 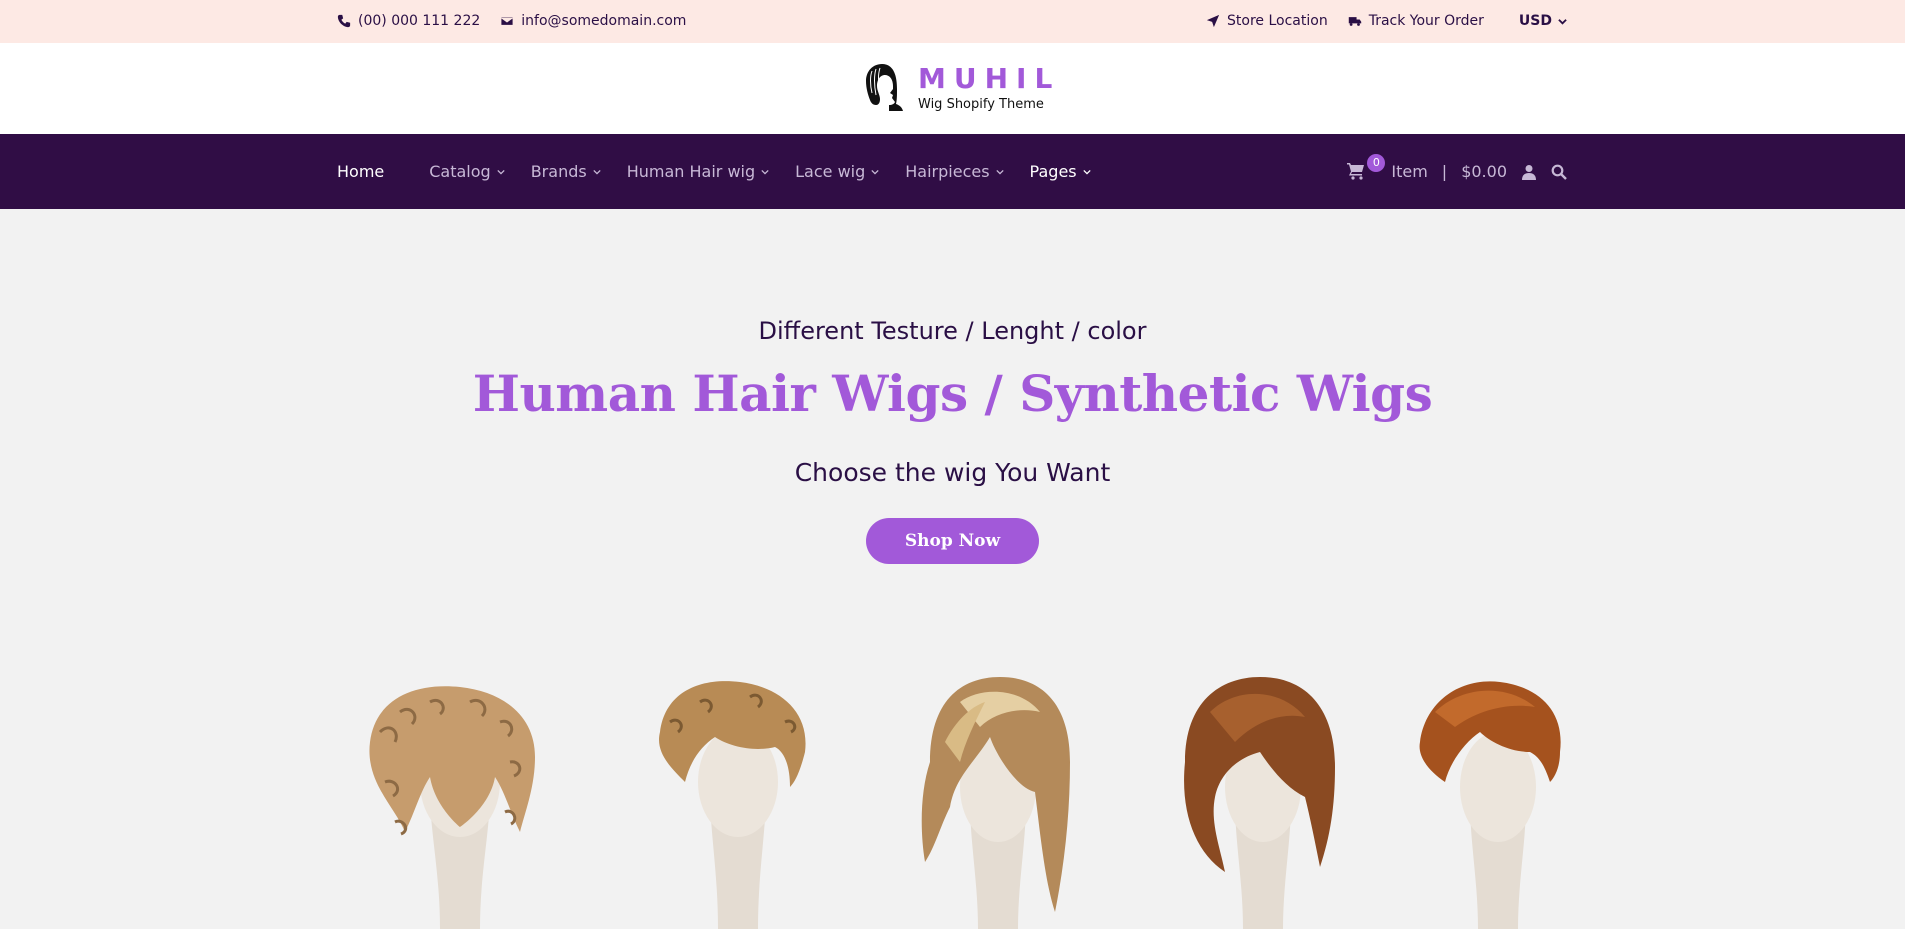 I want to click on straight-blonde-wig-image, so click(x=995, y=803).